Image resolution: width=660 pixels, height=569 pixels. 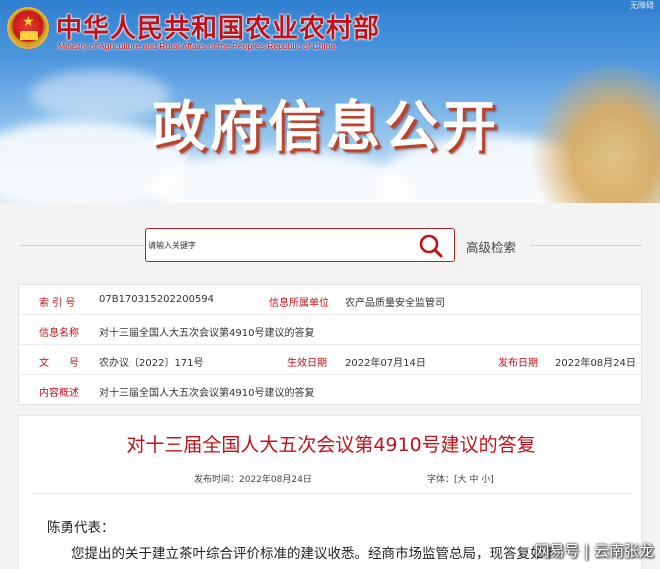 I want to click on body-paragraph: 您提出的关于建立茶叶综合评价标准的建议收悉。经商市场监管总局，现答复如下：, so click(x=321, y=554).